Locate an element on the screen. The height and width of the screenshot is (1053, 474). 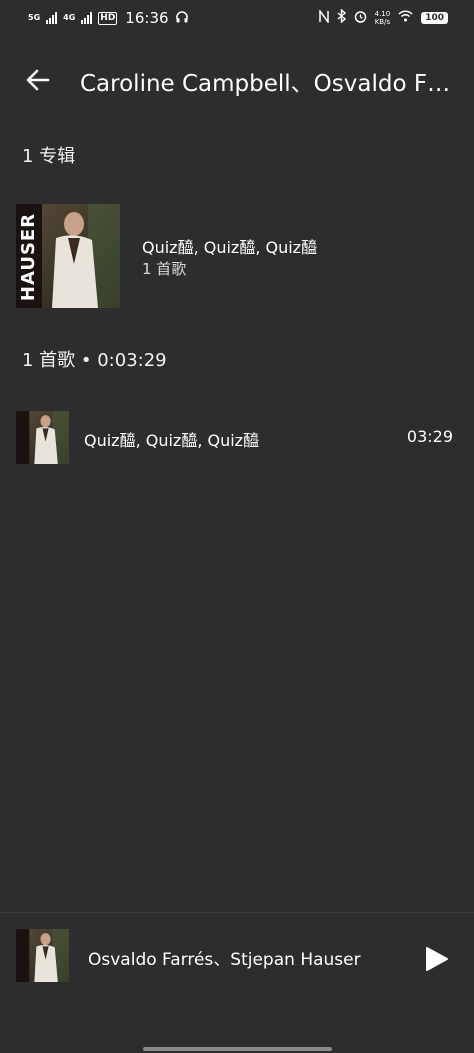
wifi-icon is located at coordinates (405, 17).